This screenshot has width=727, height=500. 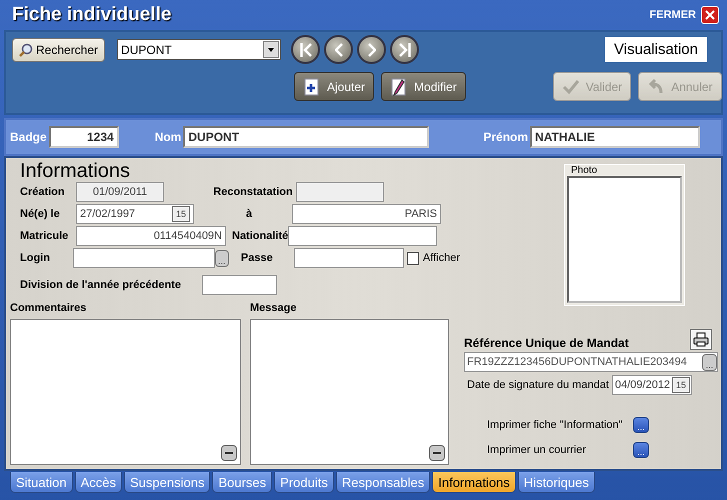 What do you see at coordinates (26, 49) in the screenshot?
I see `search-icon` at bounding box center [26, 49].